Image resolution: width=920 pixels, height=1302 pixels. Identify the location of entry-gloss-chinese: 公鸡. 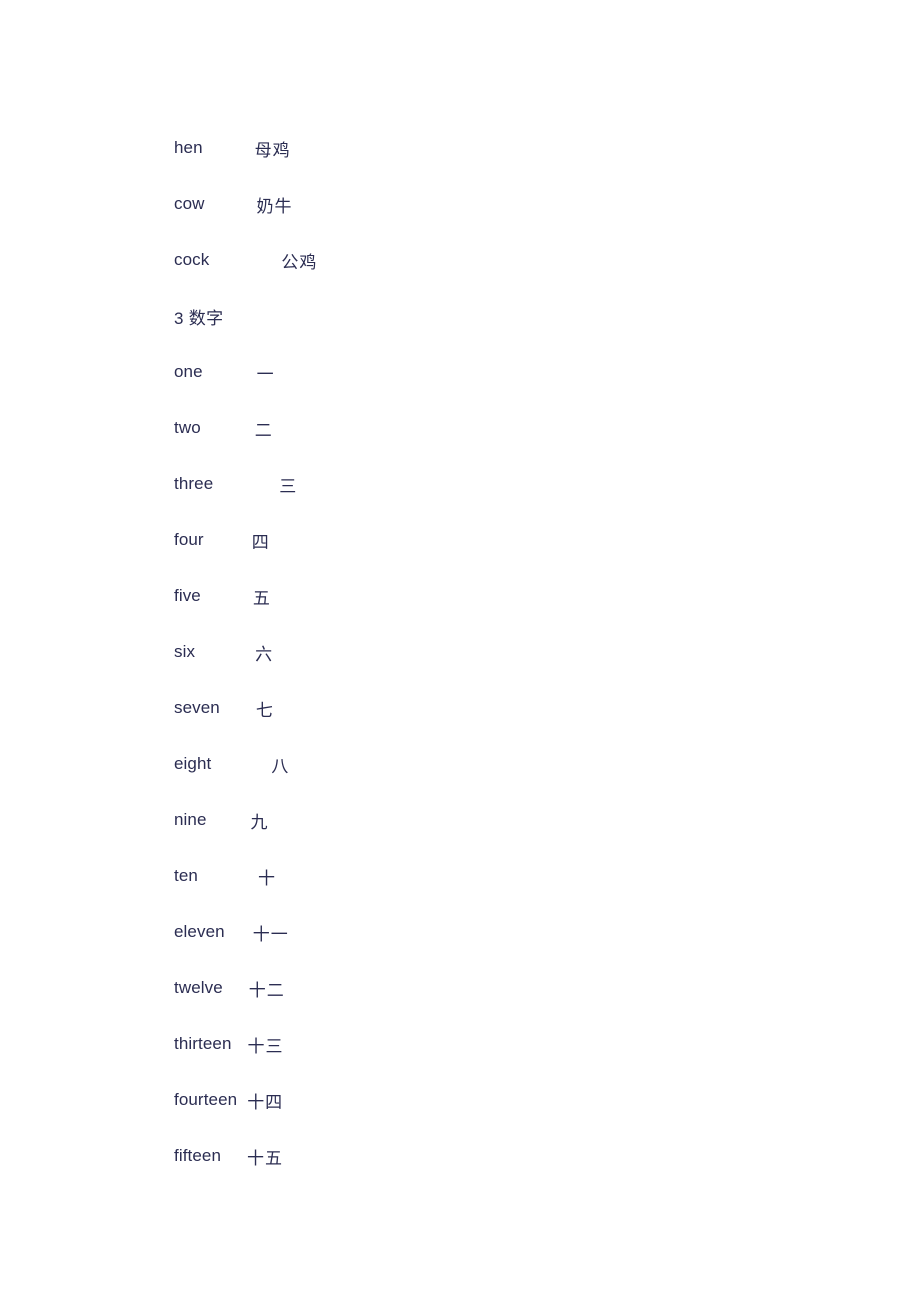
(299, 262).